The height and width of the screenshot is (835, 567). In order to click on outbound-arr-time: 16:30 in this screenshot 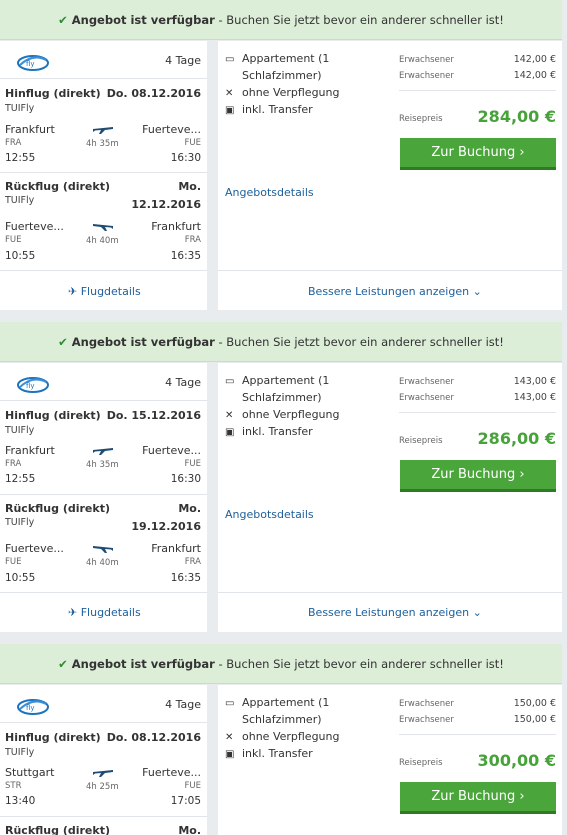, I will do `click(185, 158)`.